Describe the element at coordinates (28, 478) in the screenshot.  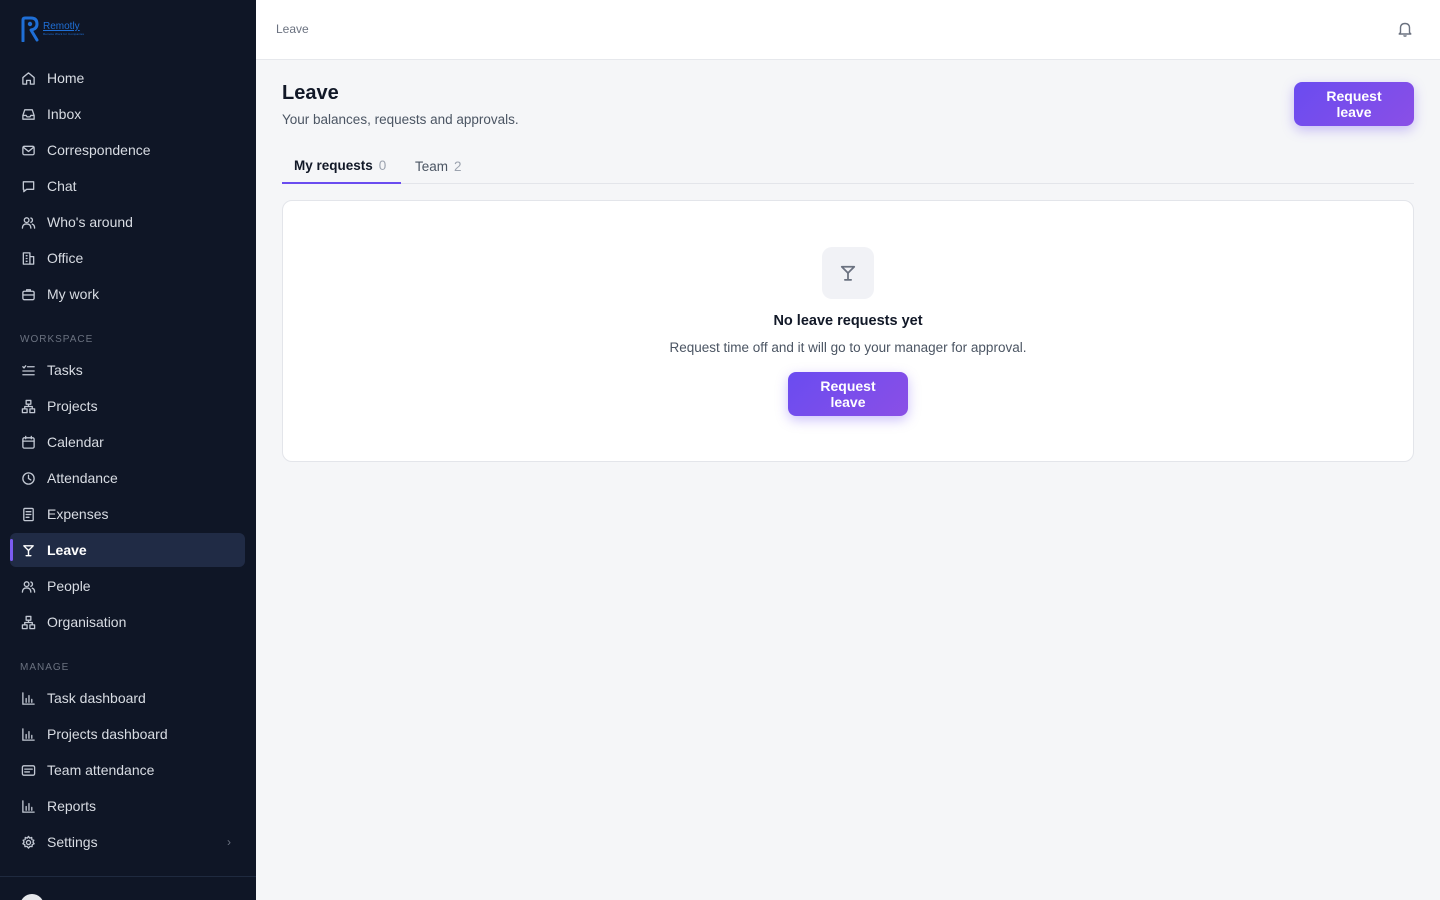
I see `clock-icon` at that location.